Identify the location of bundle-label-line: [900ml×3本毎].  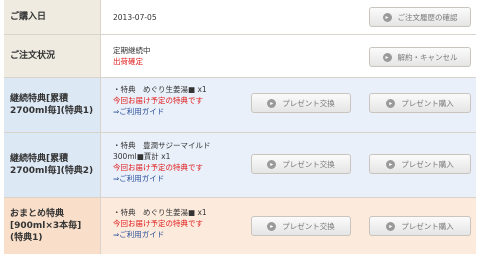
(46, 226).